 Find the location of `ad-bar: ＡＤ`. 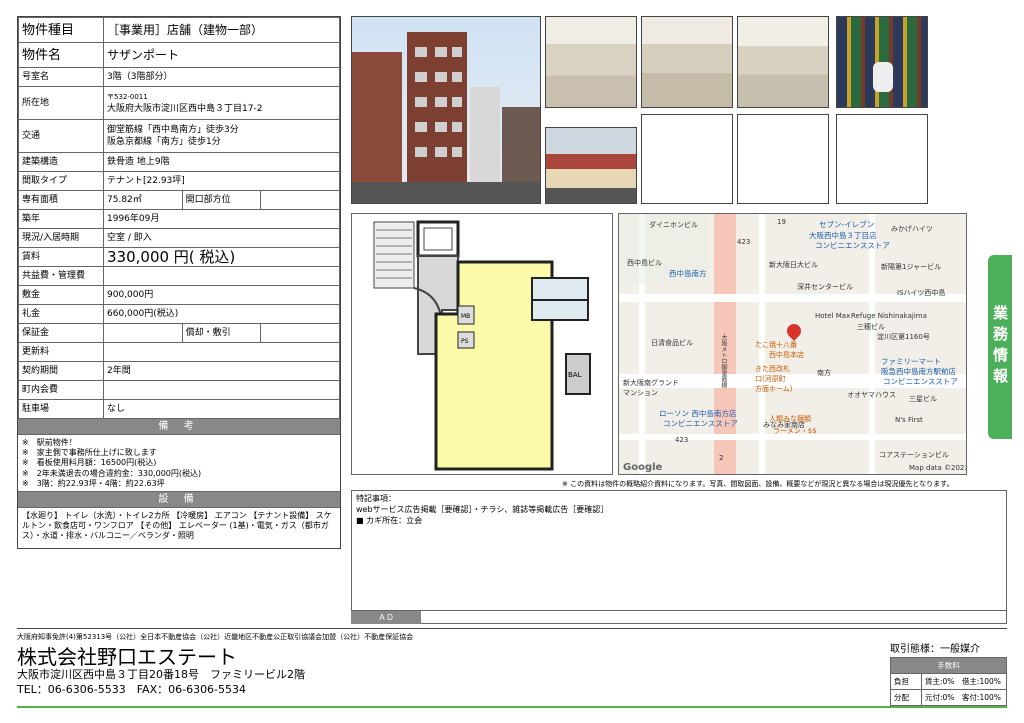

ad-bar: ＡＤ is located at coordinates (679, 617).